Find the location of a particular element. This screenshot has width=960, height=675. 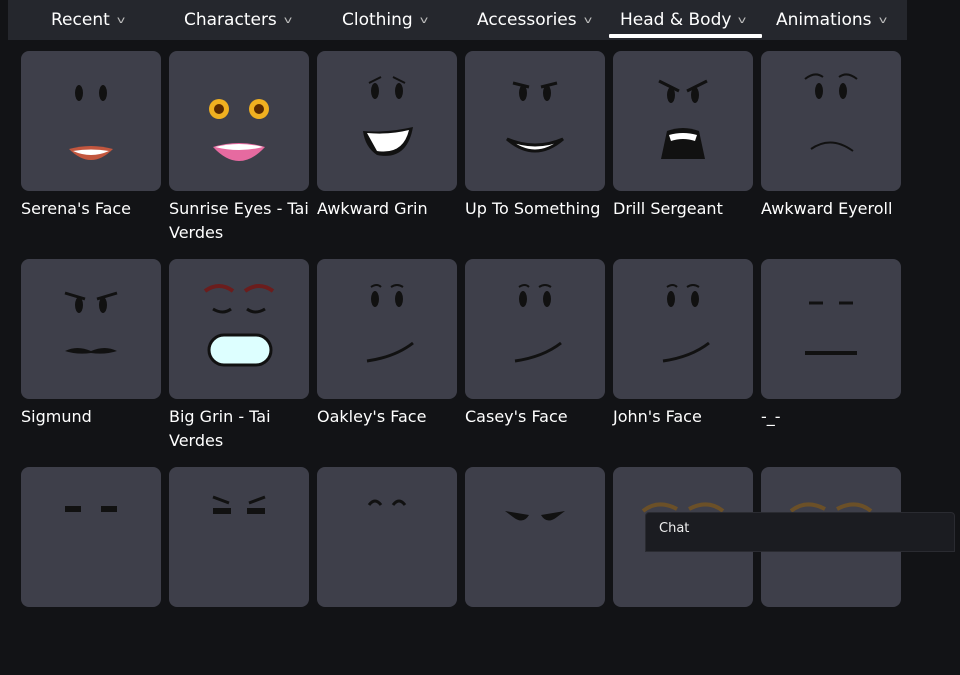

tab-accessories: Accessories v is located at coordinates (534, 20).